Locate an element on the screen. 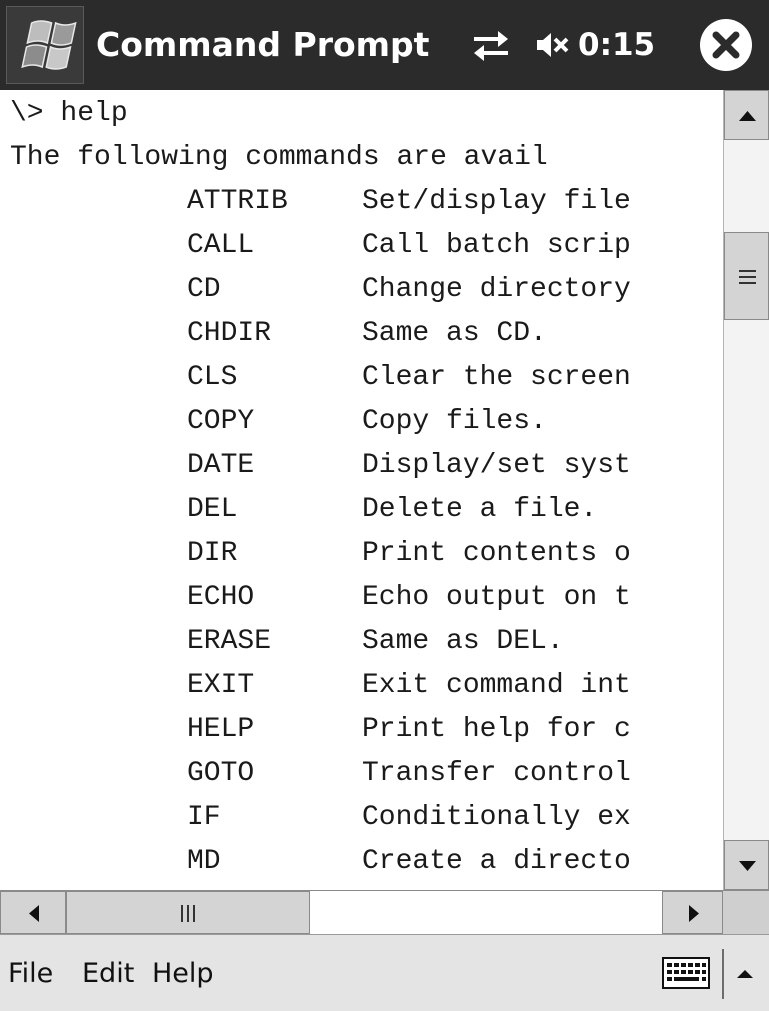  volume-muted-icon is located at coordinates (552, 45).